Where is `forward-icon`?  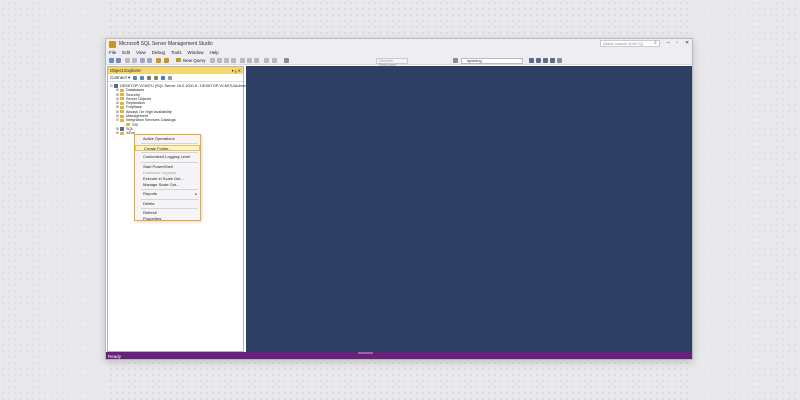 forward-icon is located at coordinates (118, 60).